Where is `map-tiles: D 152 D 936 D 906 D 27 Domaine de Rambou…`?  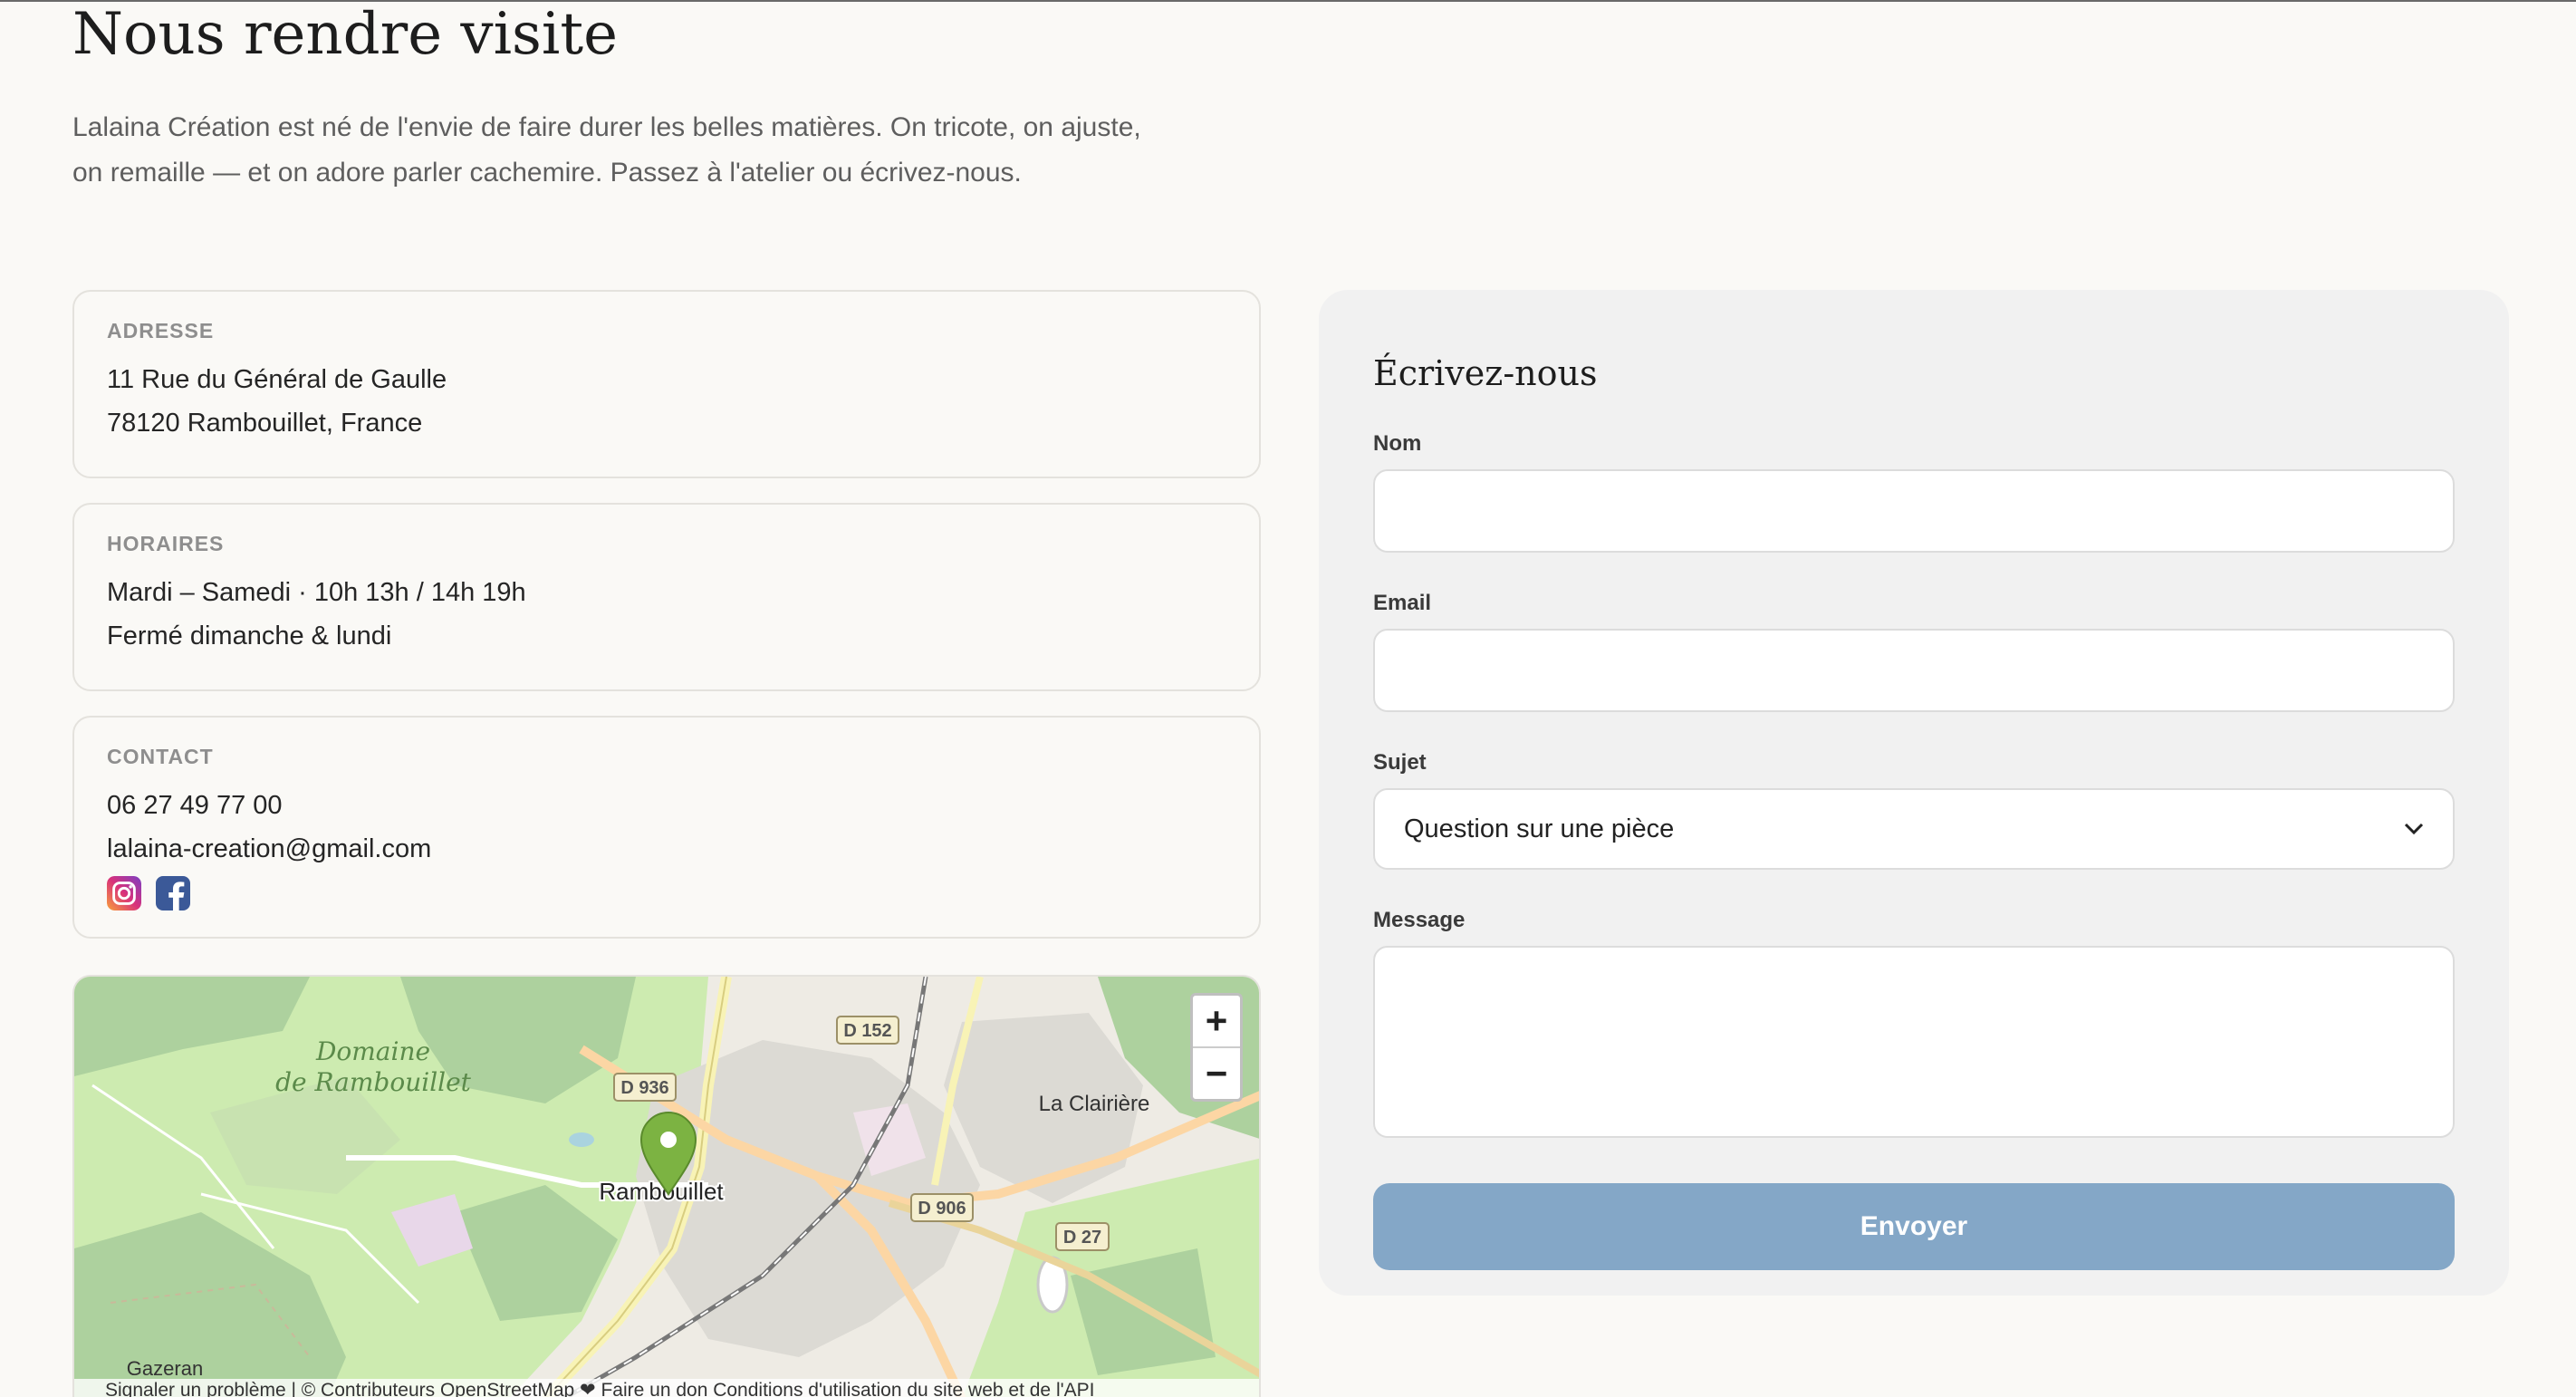
map-tiles: D 152 D 936 D 906 D 27 Domaine de Rambou… is located at coordinates (667, 1187).